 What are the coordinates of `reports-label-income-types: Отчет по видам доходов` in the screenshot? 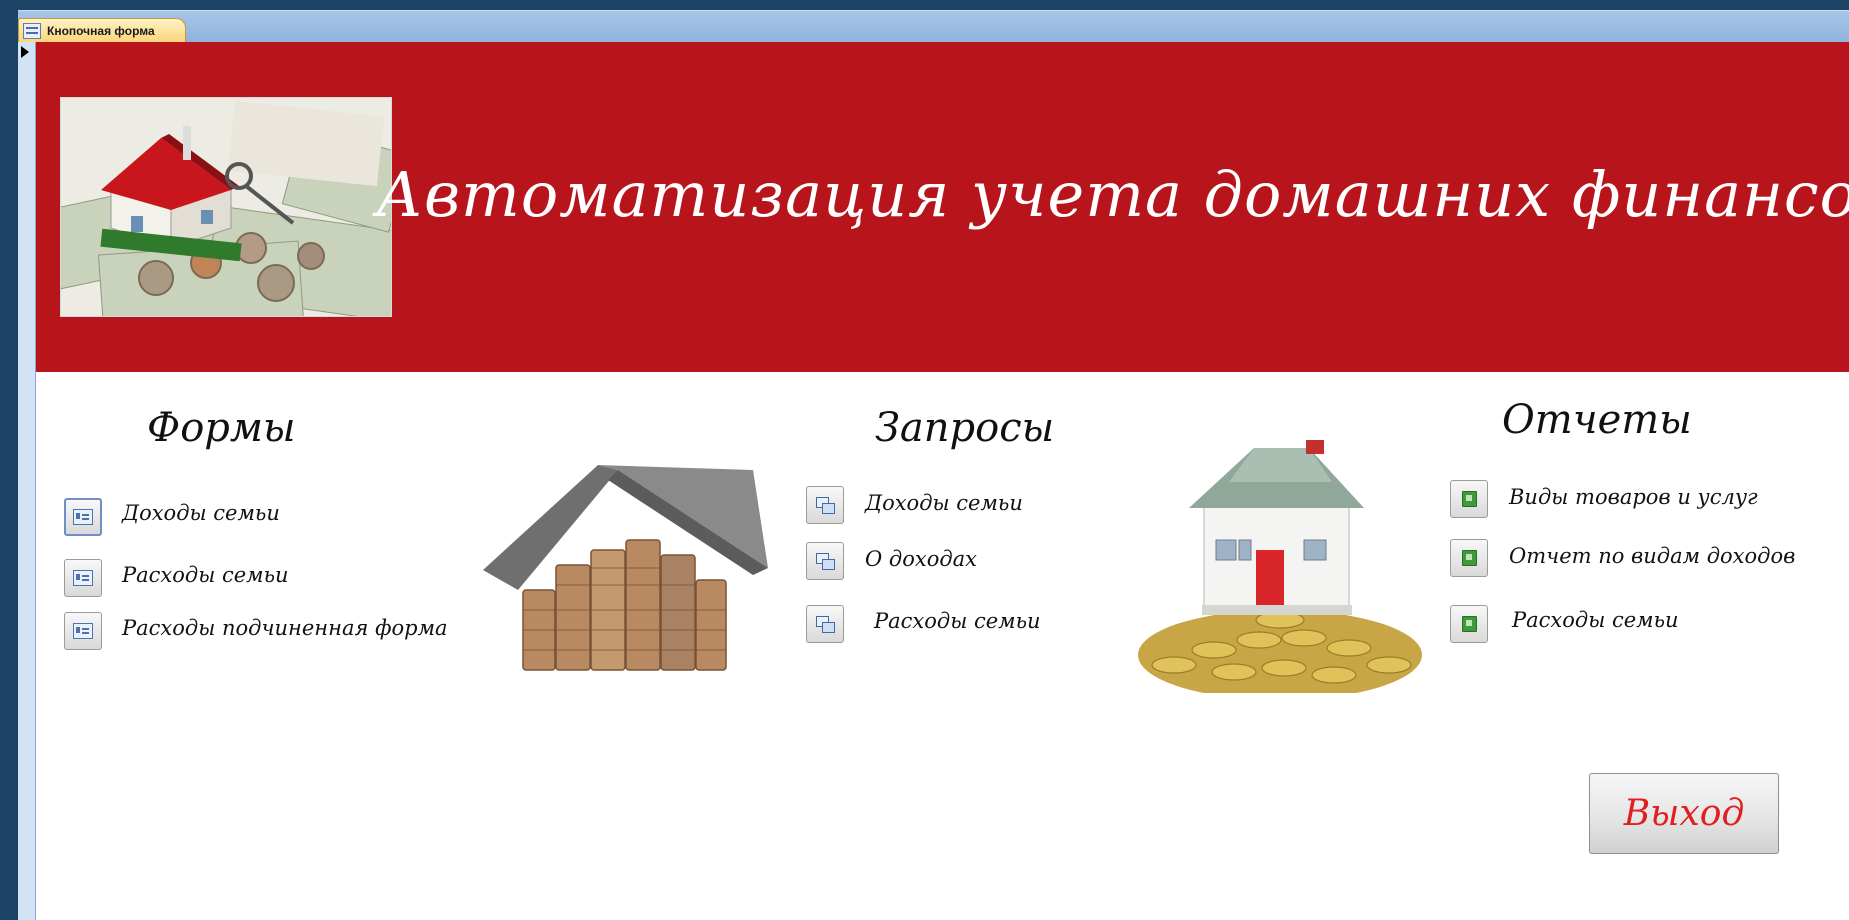 It's located at (1652, 556).